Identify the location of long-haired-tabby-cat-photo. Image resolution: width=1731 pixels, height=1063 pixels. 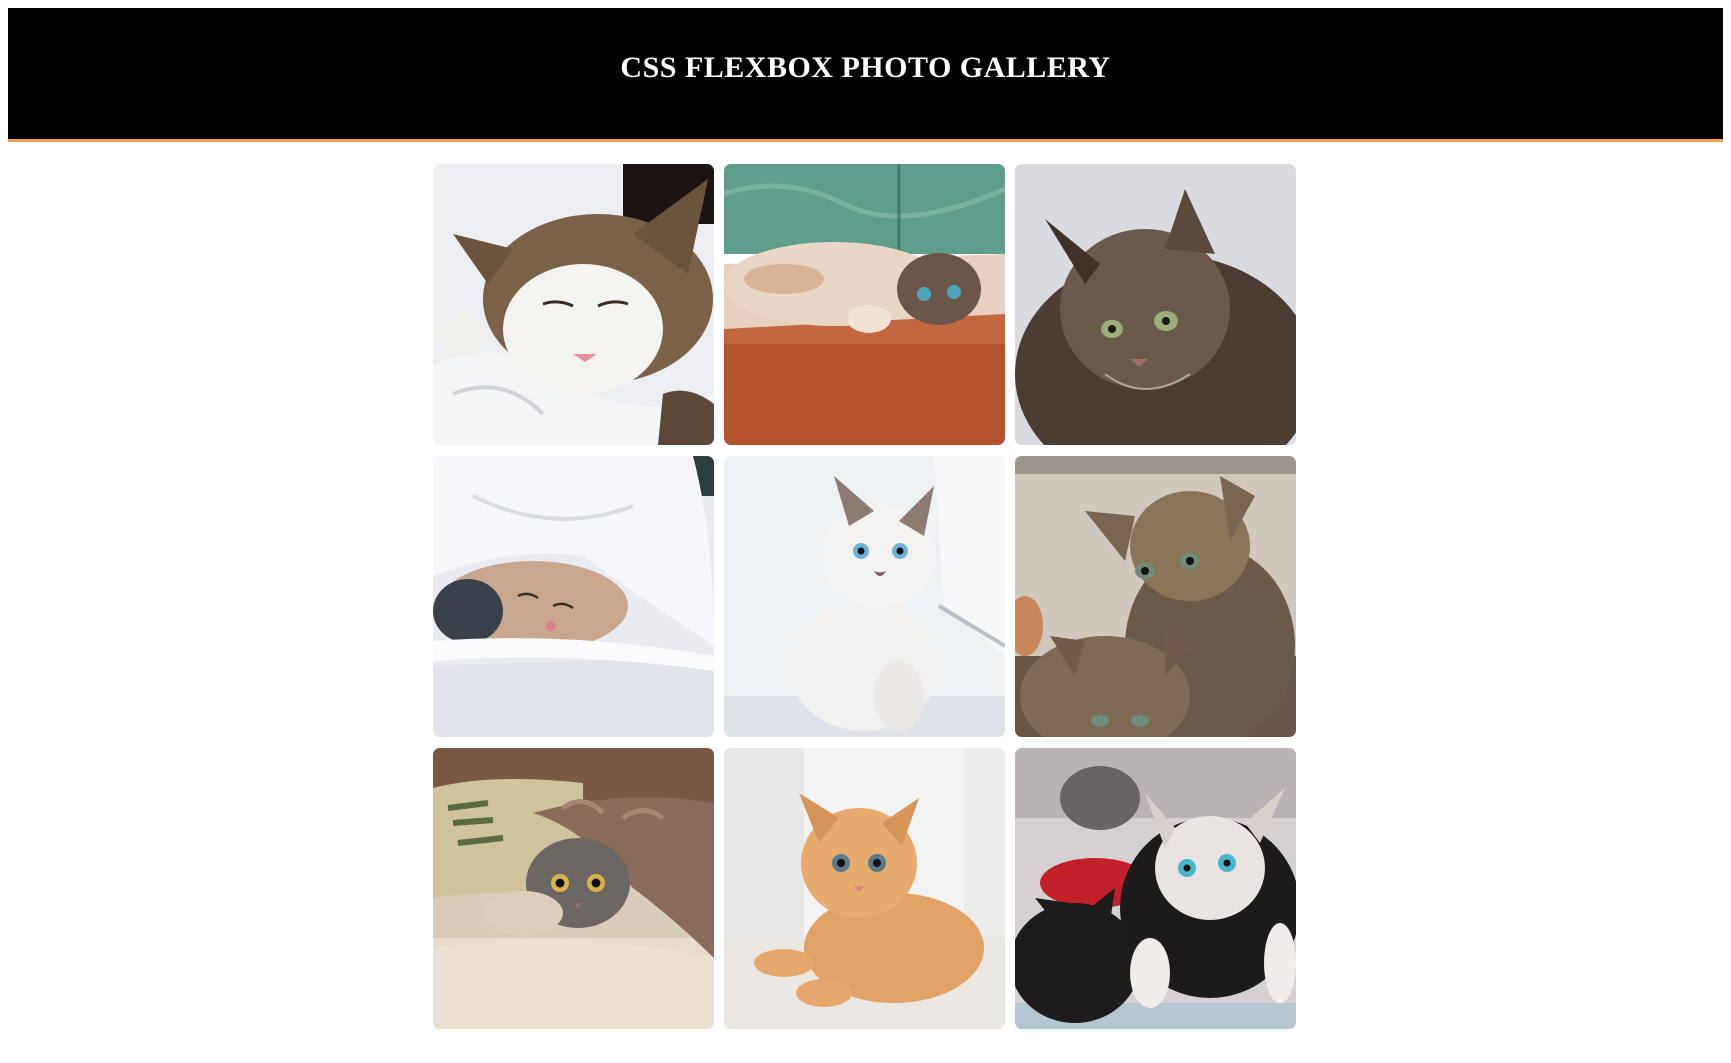
(1155, 304).